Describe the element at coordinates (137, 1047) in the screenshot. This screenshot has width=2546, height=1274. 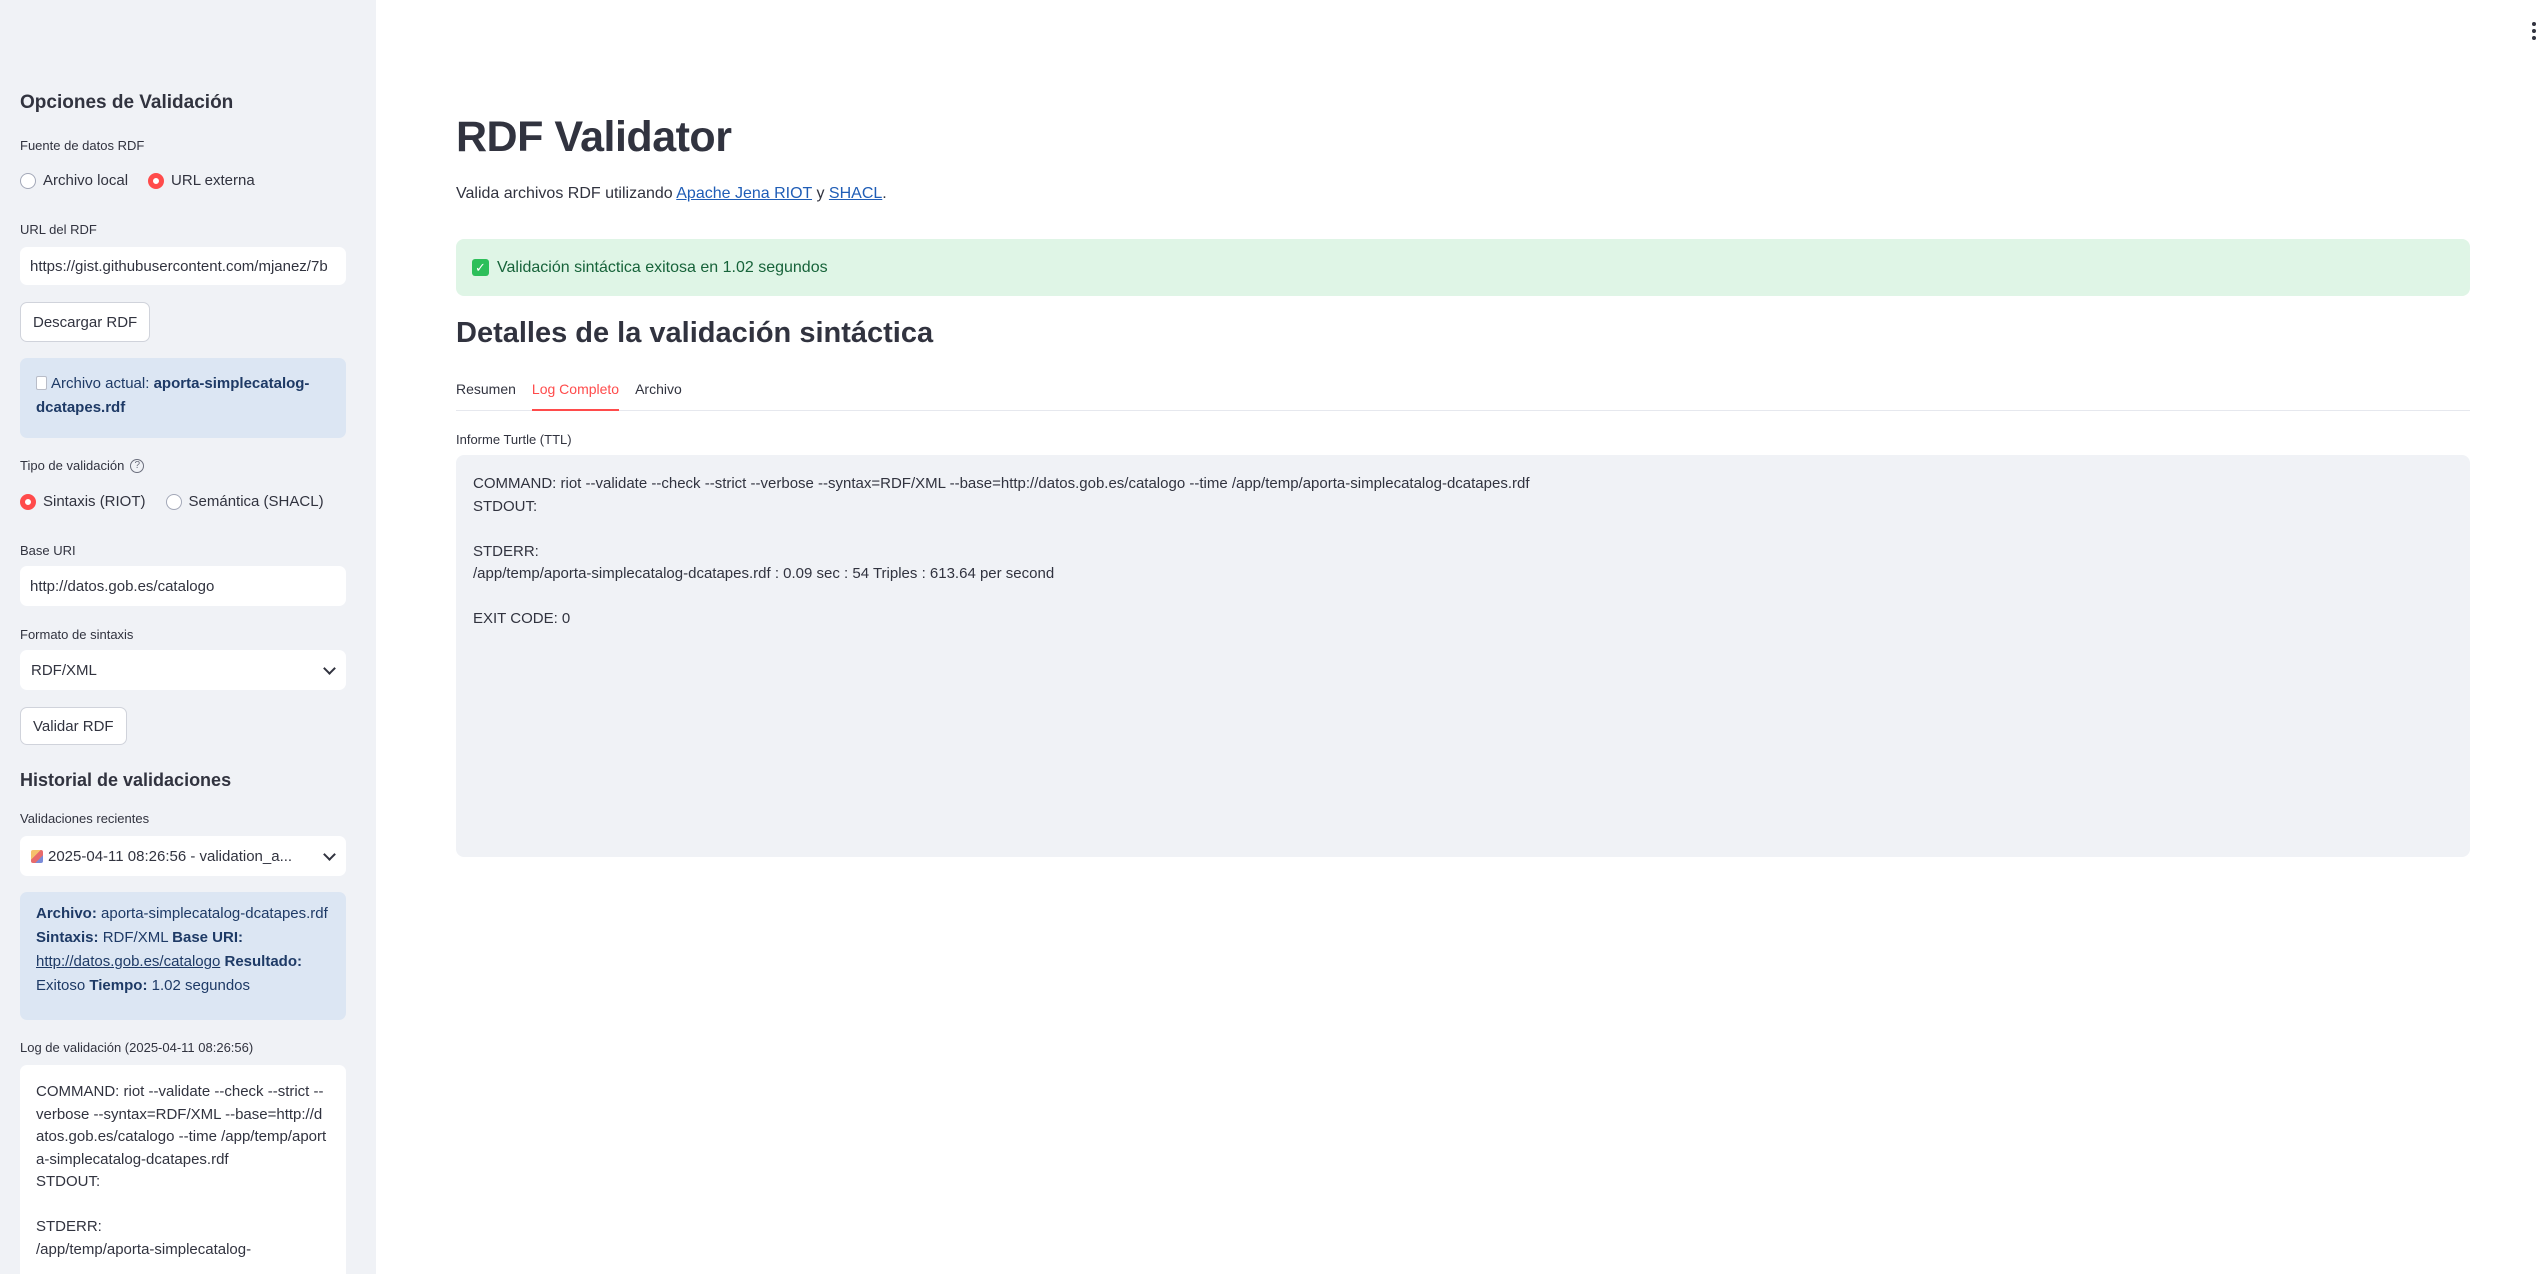
I see `log-label: Log de validación (2025-04-11 08:26:56)` at that location.